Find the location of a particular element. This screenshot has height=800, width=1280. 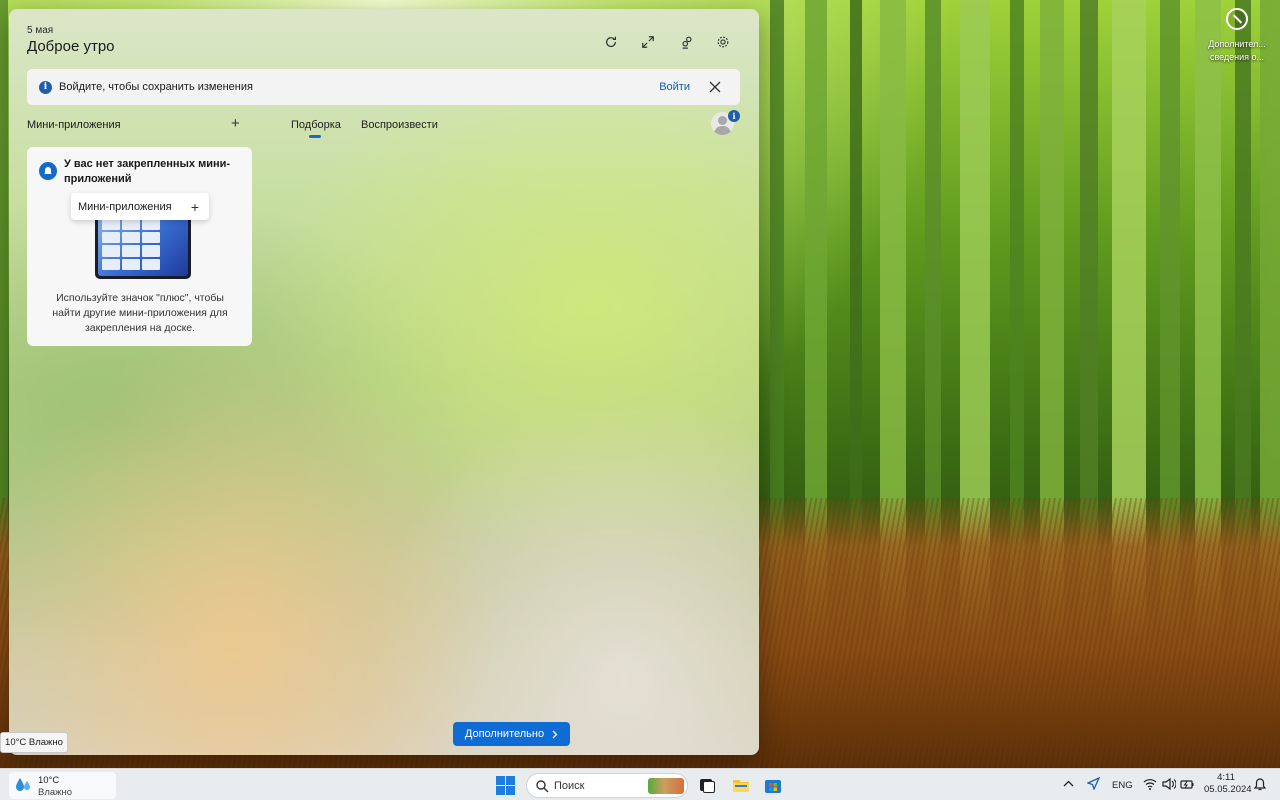

taskbar-weather-temp: 10°C is located at coordinates (49, 780).